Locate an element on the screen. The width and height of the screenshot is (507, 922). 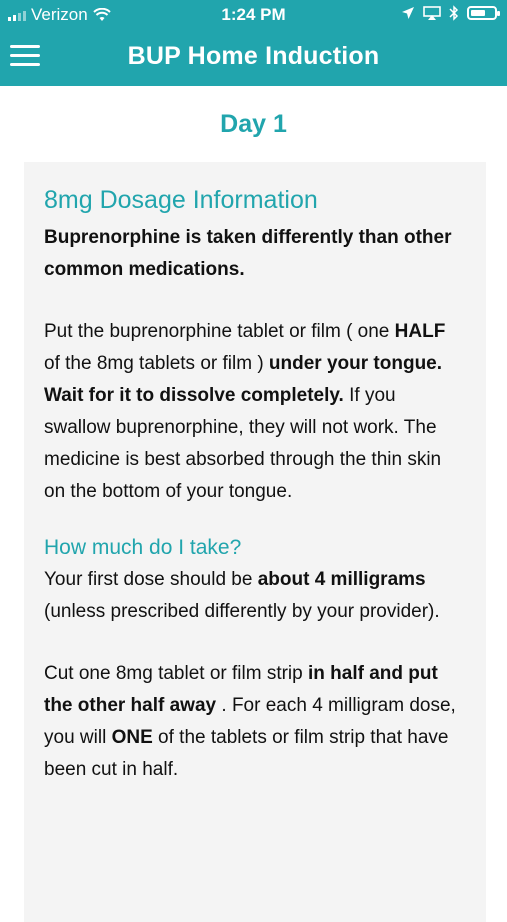
app-title: BUP Home Induction is located at coordinates (253, 56).